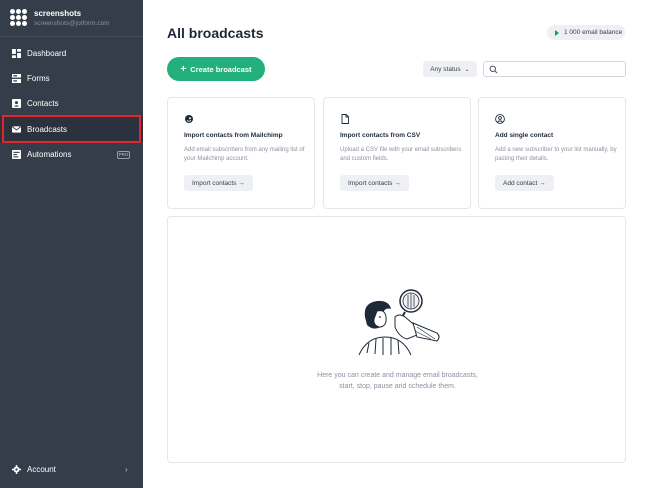 The width and height of the screenshot is (650, 488). I want to click on sidebar-item-label: Dashboard, so click(47, 53).